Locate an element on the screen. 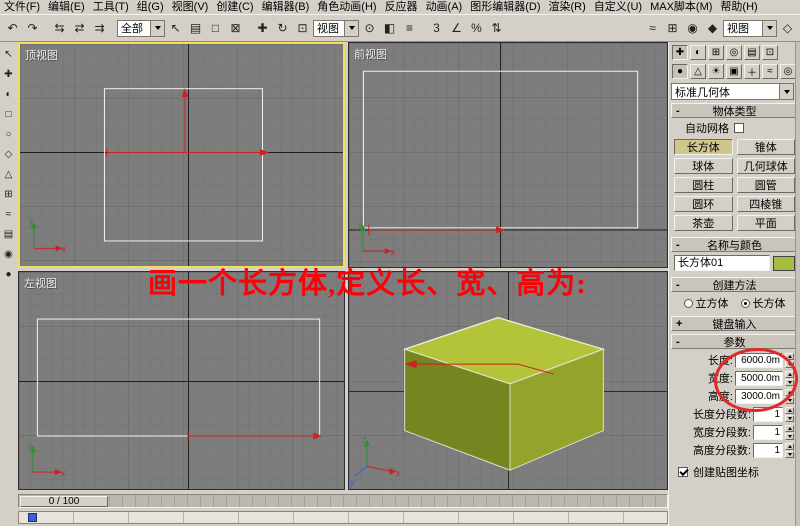 The height and width of the screenshot is (526, 800). left-tool-4-icon: □ is located at coordinates (9, 114).